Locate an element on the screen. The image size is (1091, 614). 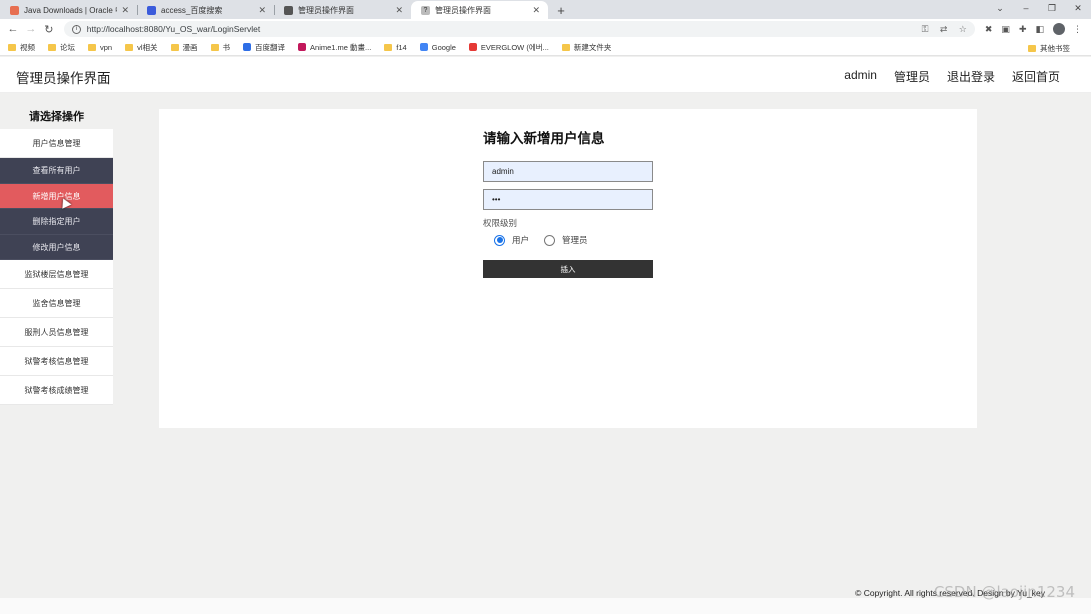
sidebar-item-guard-assessment: 狱警考核信息管理 is located at coordinates (56, 361).